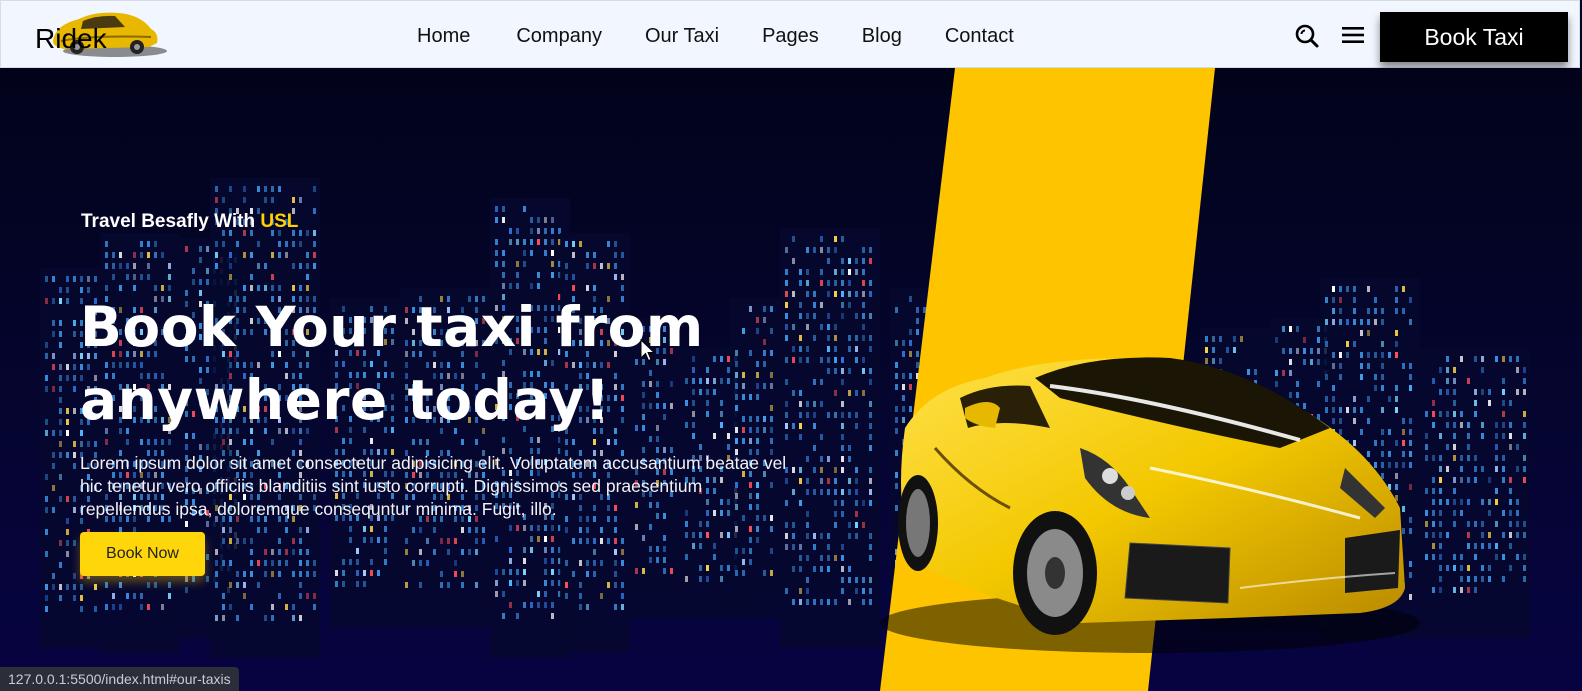 The image size is (1582, 691). Describe the element at coordinates (279, 221) in the screenshot. I see `tagline-highlight: USL` at that location.